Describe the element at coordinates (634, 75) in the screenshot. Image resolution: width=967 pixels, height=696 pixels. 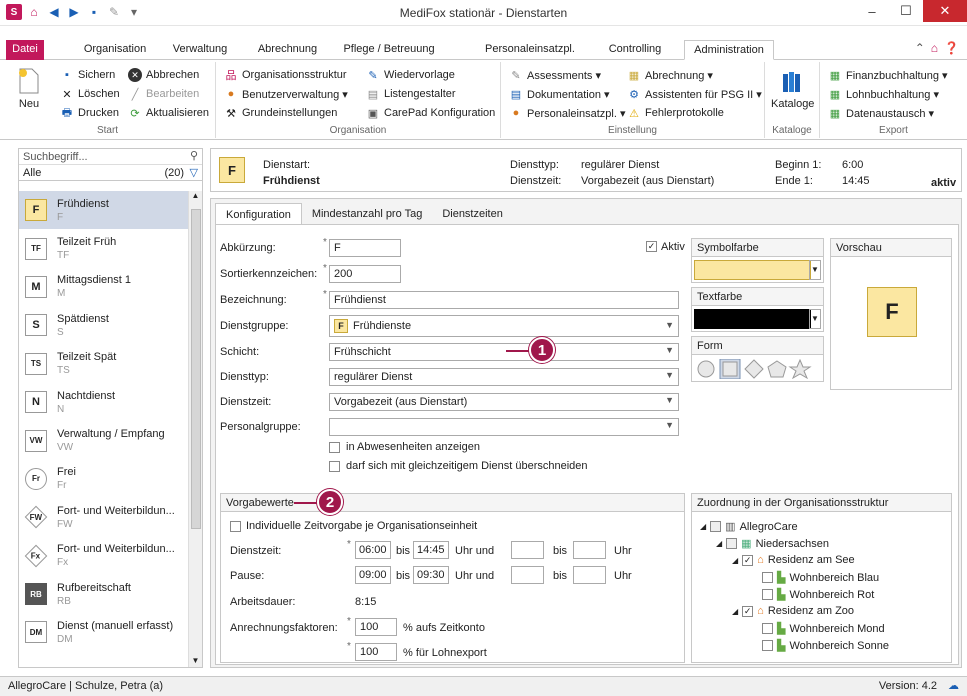
I see `billing-icon: ▦` at that location.